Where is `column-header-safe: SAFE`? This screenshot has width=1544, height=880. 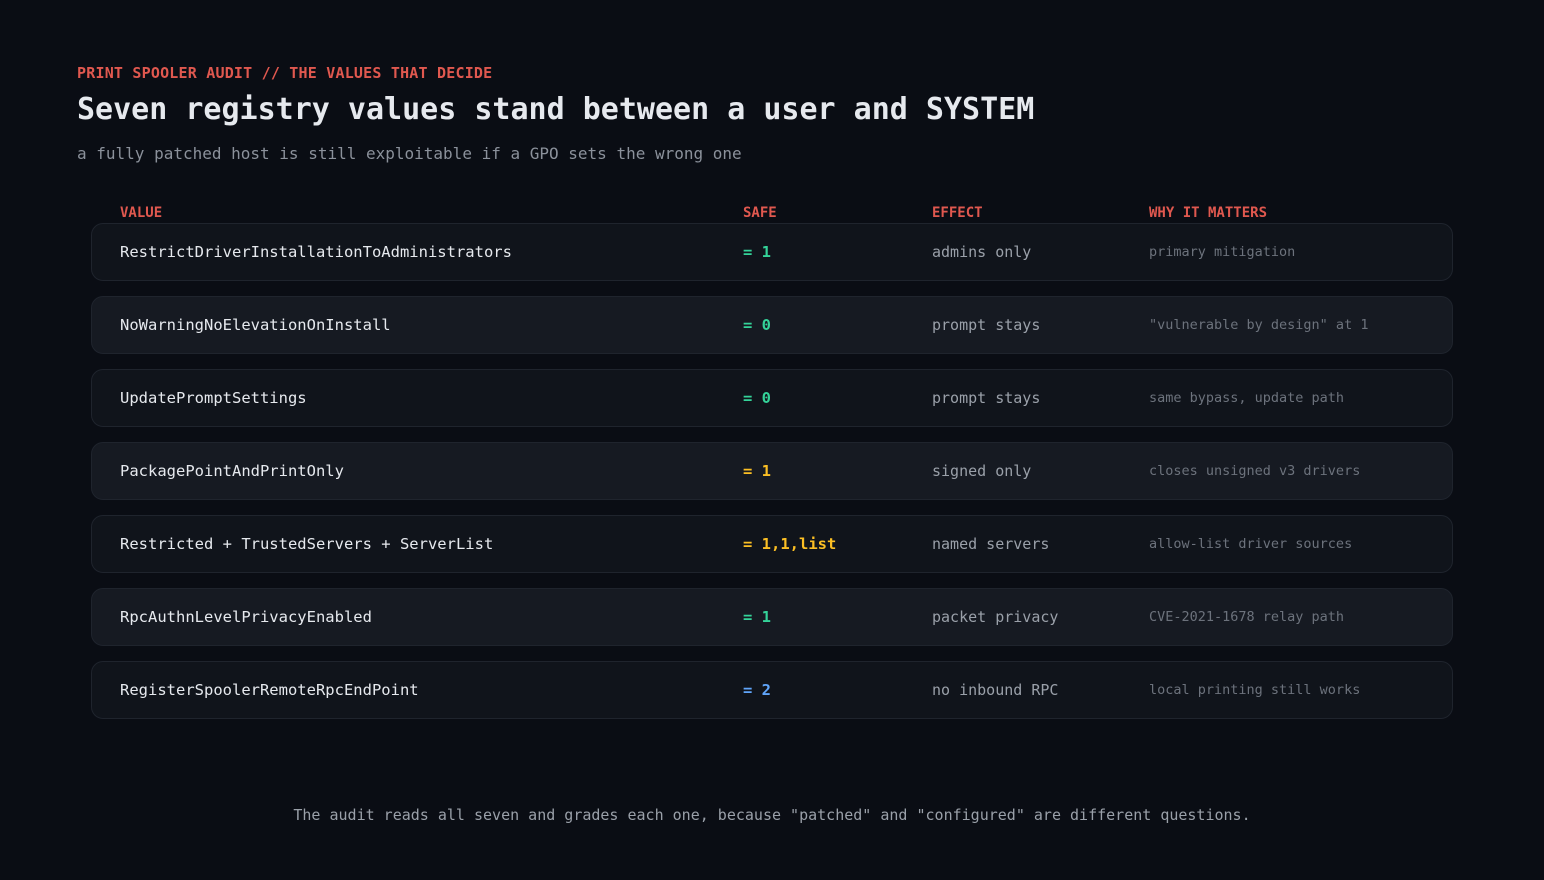 column-header-safe: SAFE is located at coordinates (760, 213).